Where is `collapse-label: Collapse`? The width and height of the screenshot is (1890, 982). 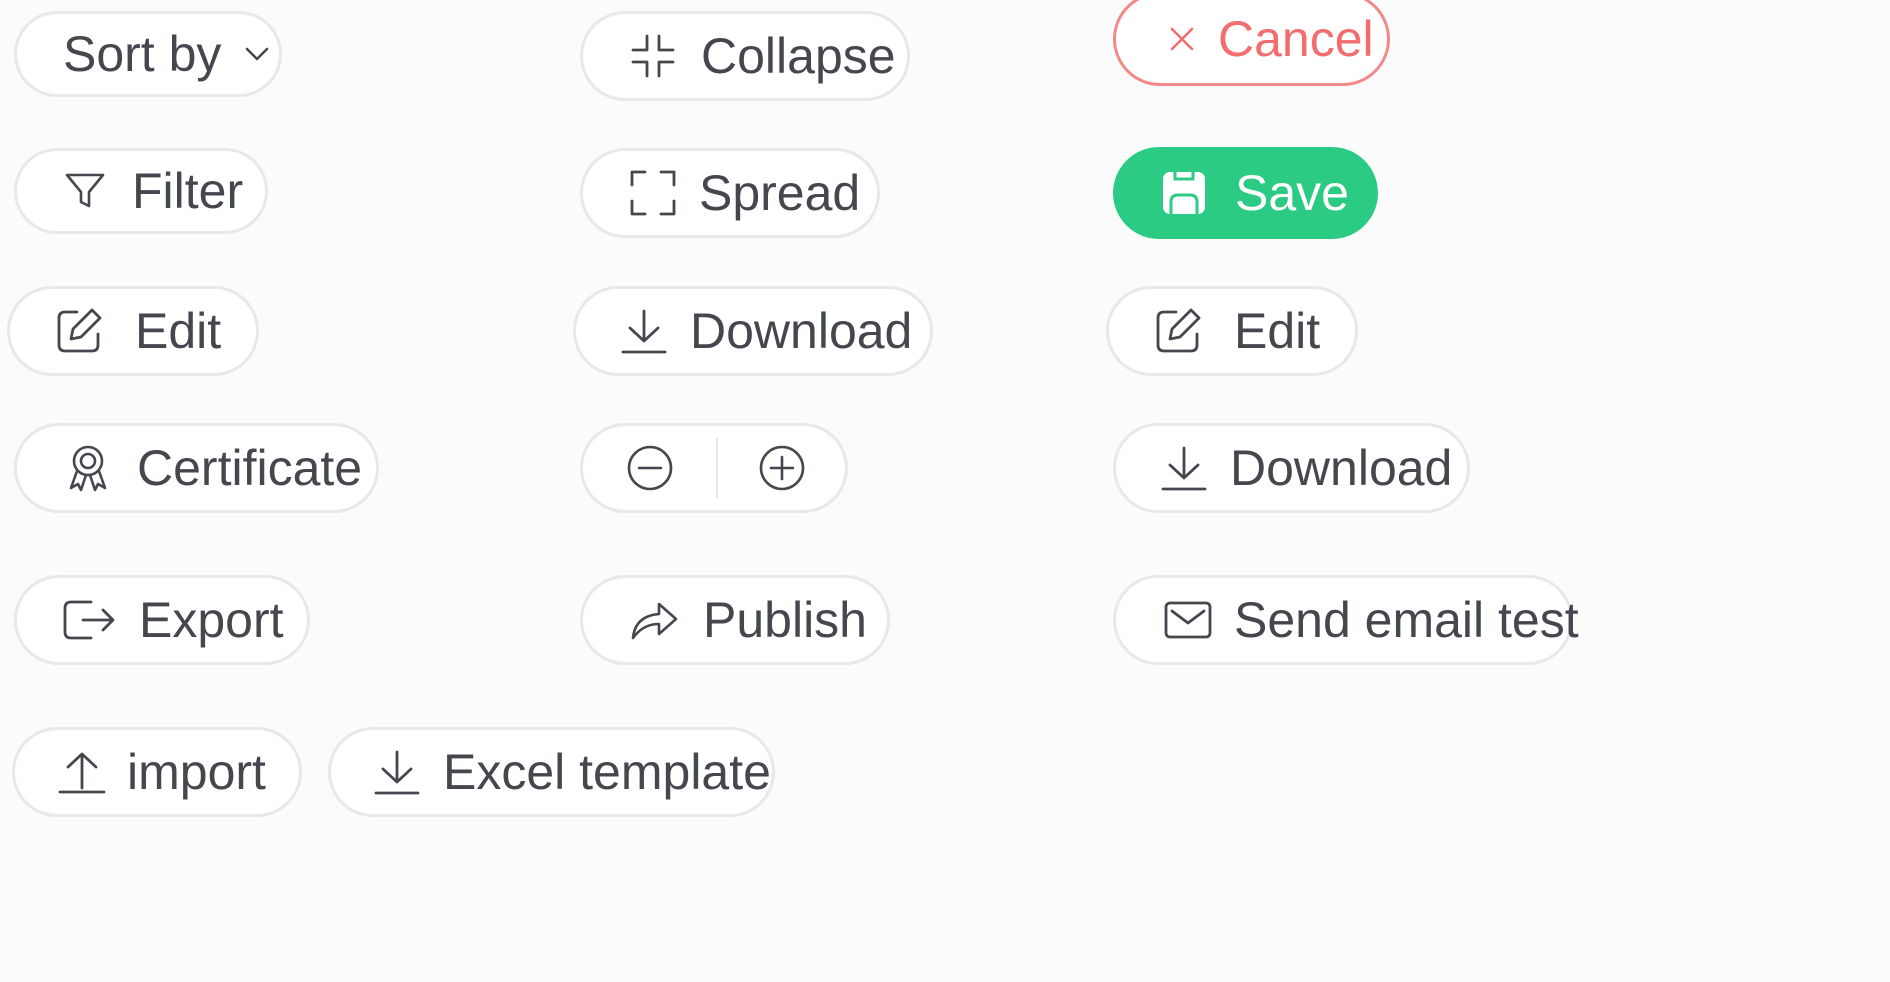 collapse-label: Collapse is located at coordinates (798, 56).